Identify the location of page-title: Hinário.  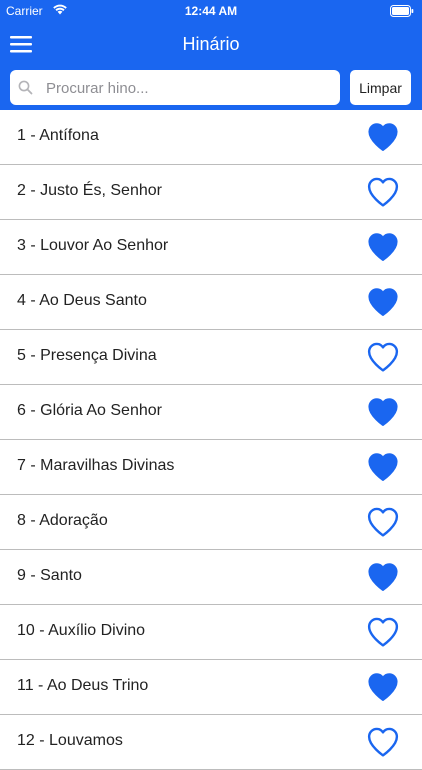
(211, 44).